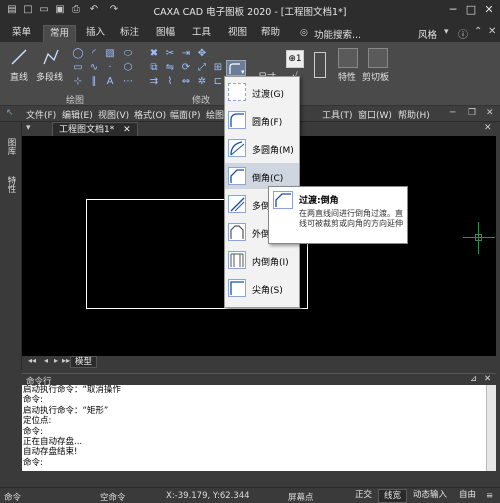 This screenshot has height=503, width=500. What do you see at coordinates (94, 54) in the screenshot?
I see `arc-icon: ◜` at bounding box center [94, 54].